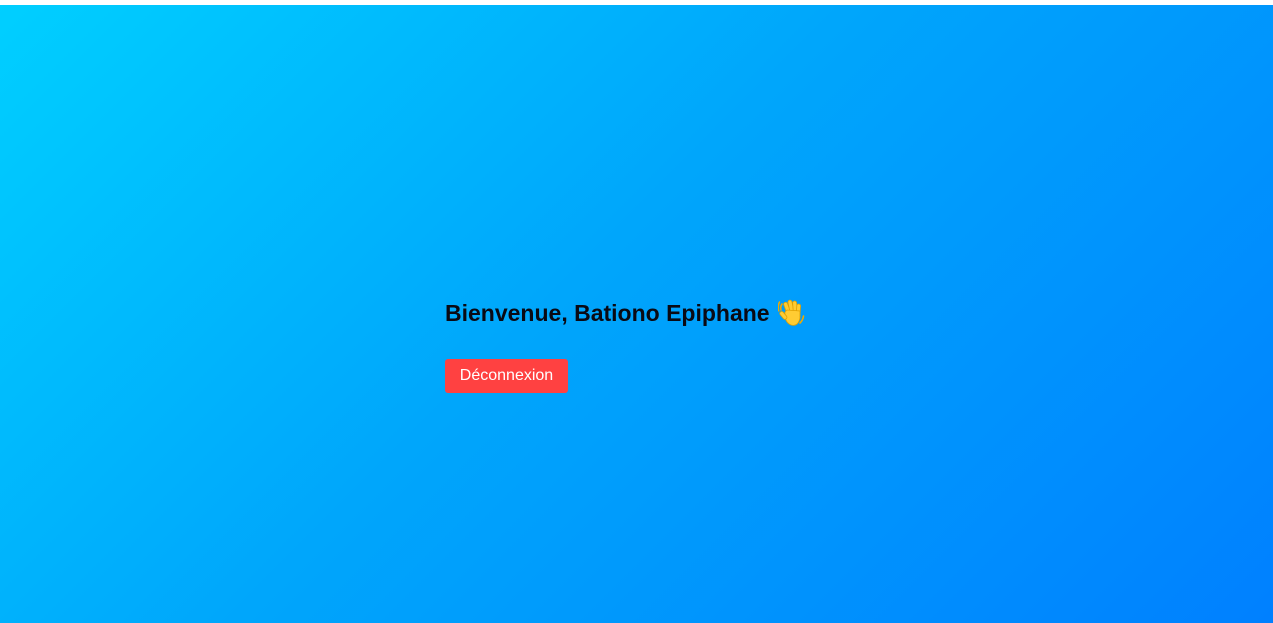  Describe the element at coordinates (791, 313) in the screenshot. I see `waving-hand-icon` at that location.